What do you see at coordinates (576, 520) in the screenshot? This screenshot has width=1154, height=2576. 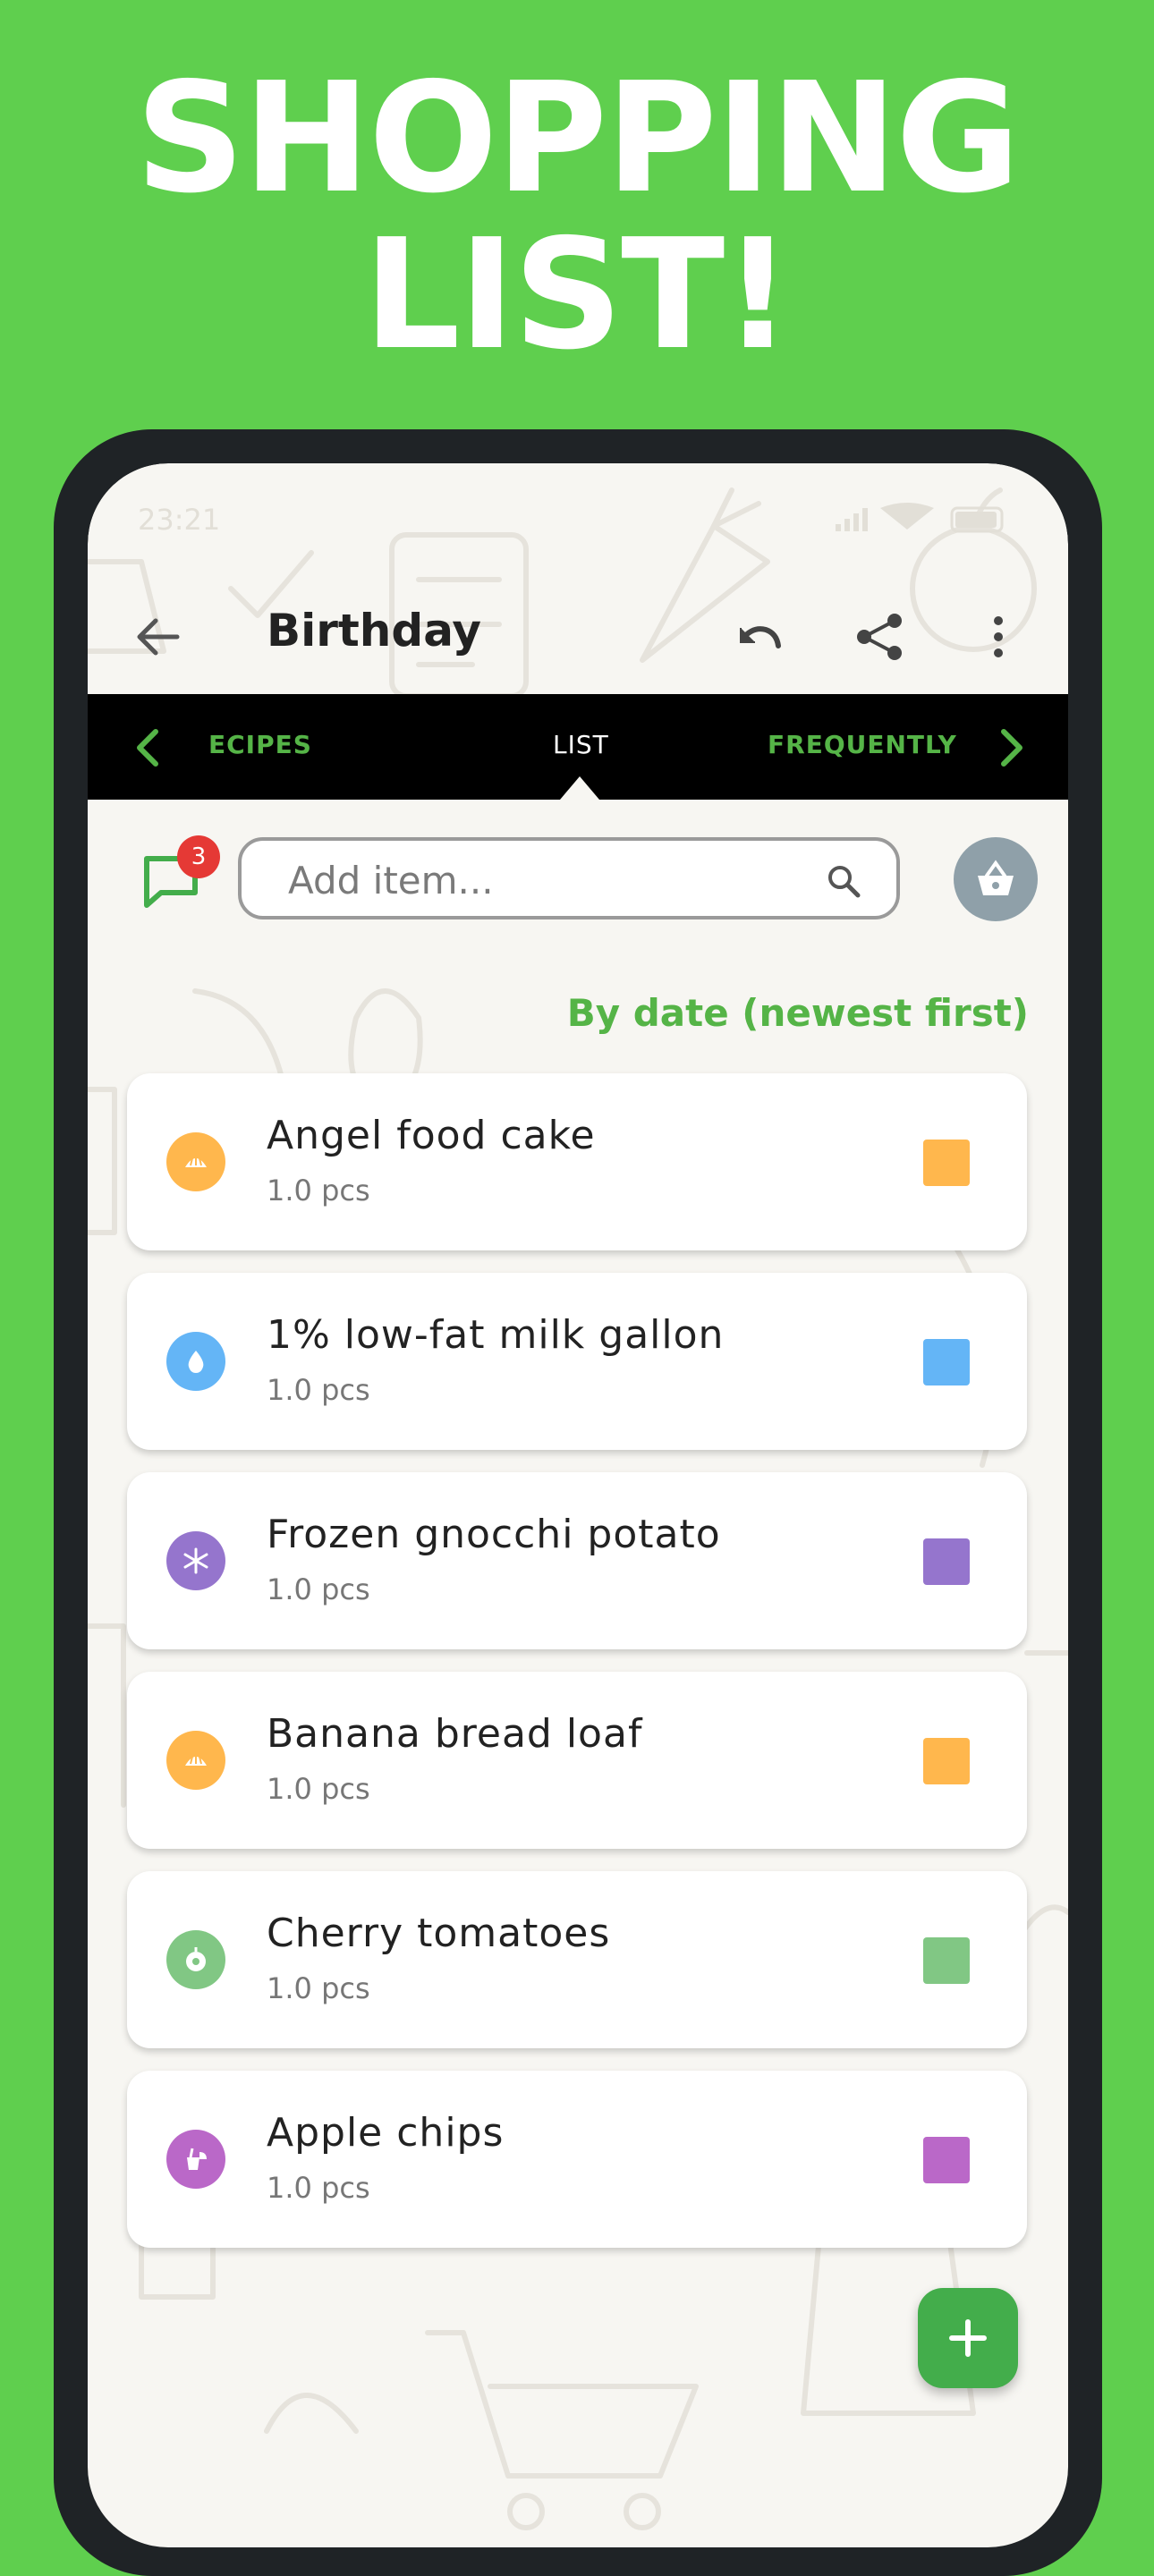 I see `status-bar: 23:21` at bounding box center [576, 520].